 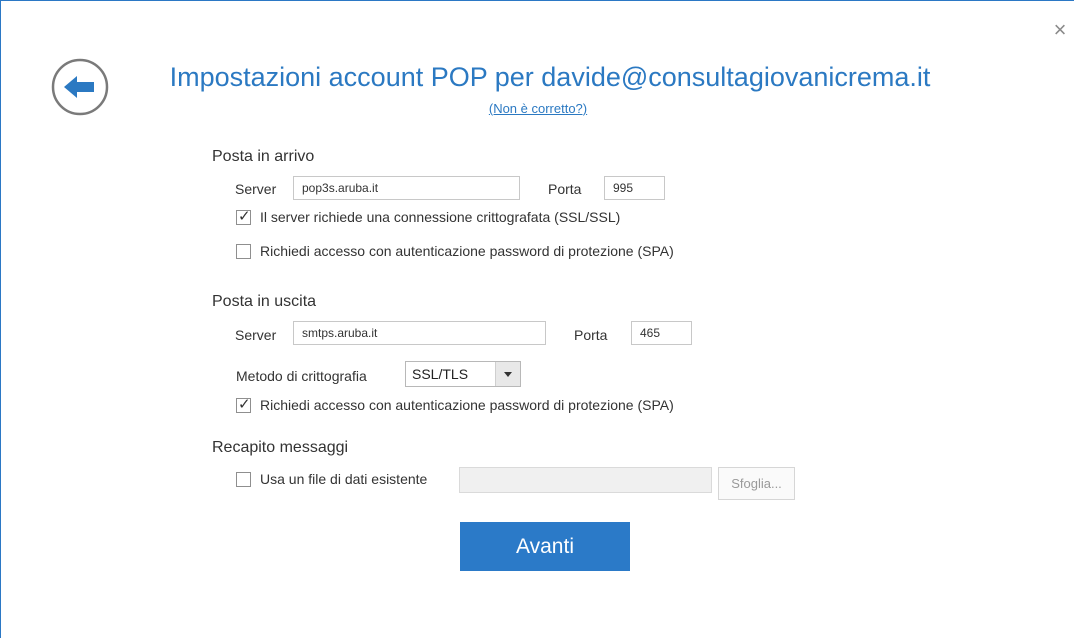 I want to click on incoming-port-label: Porta, so click(x=565, y=189).